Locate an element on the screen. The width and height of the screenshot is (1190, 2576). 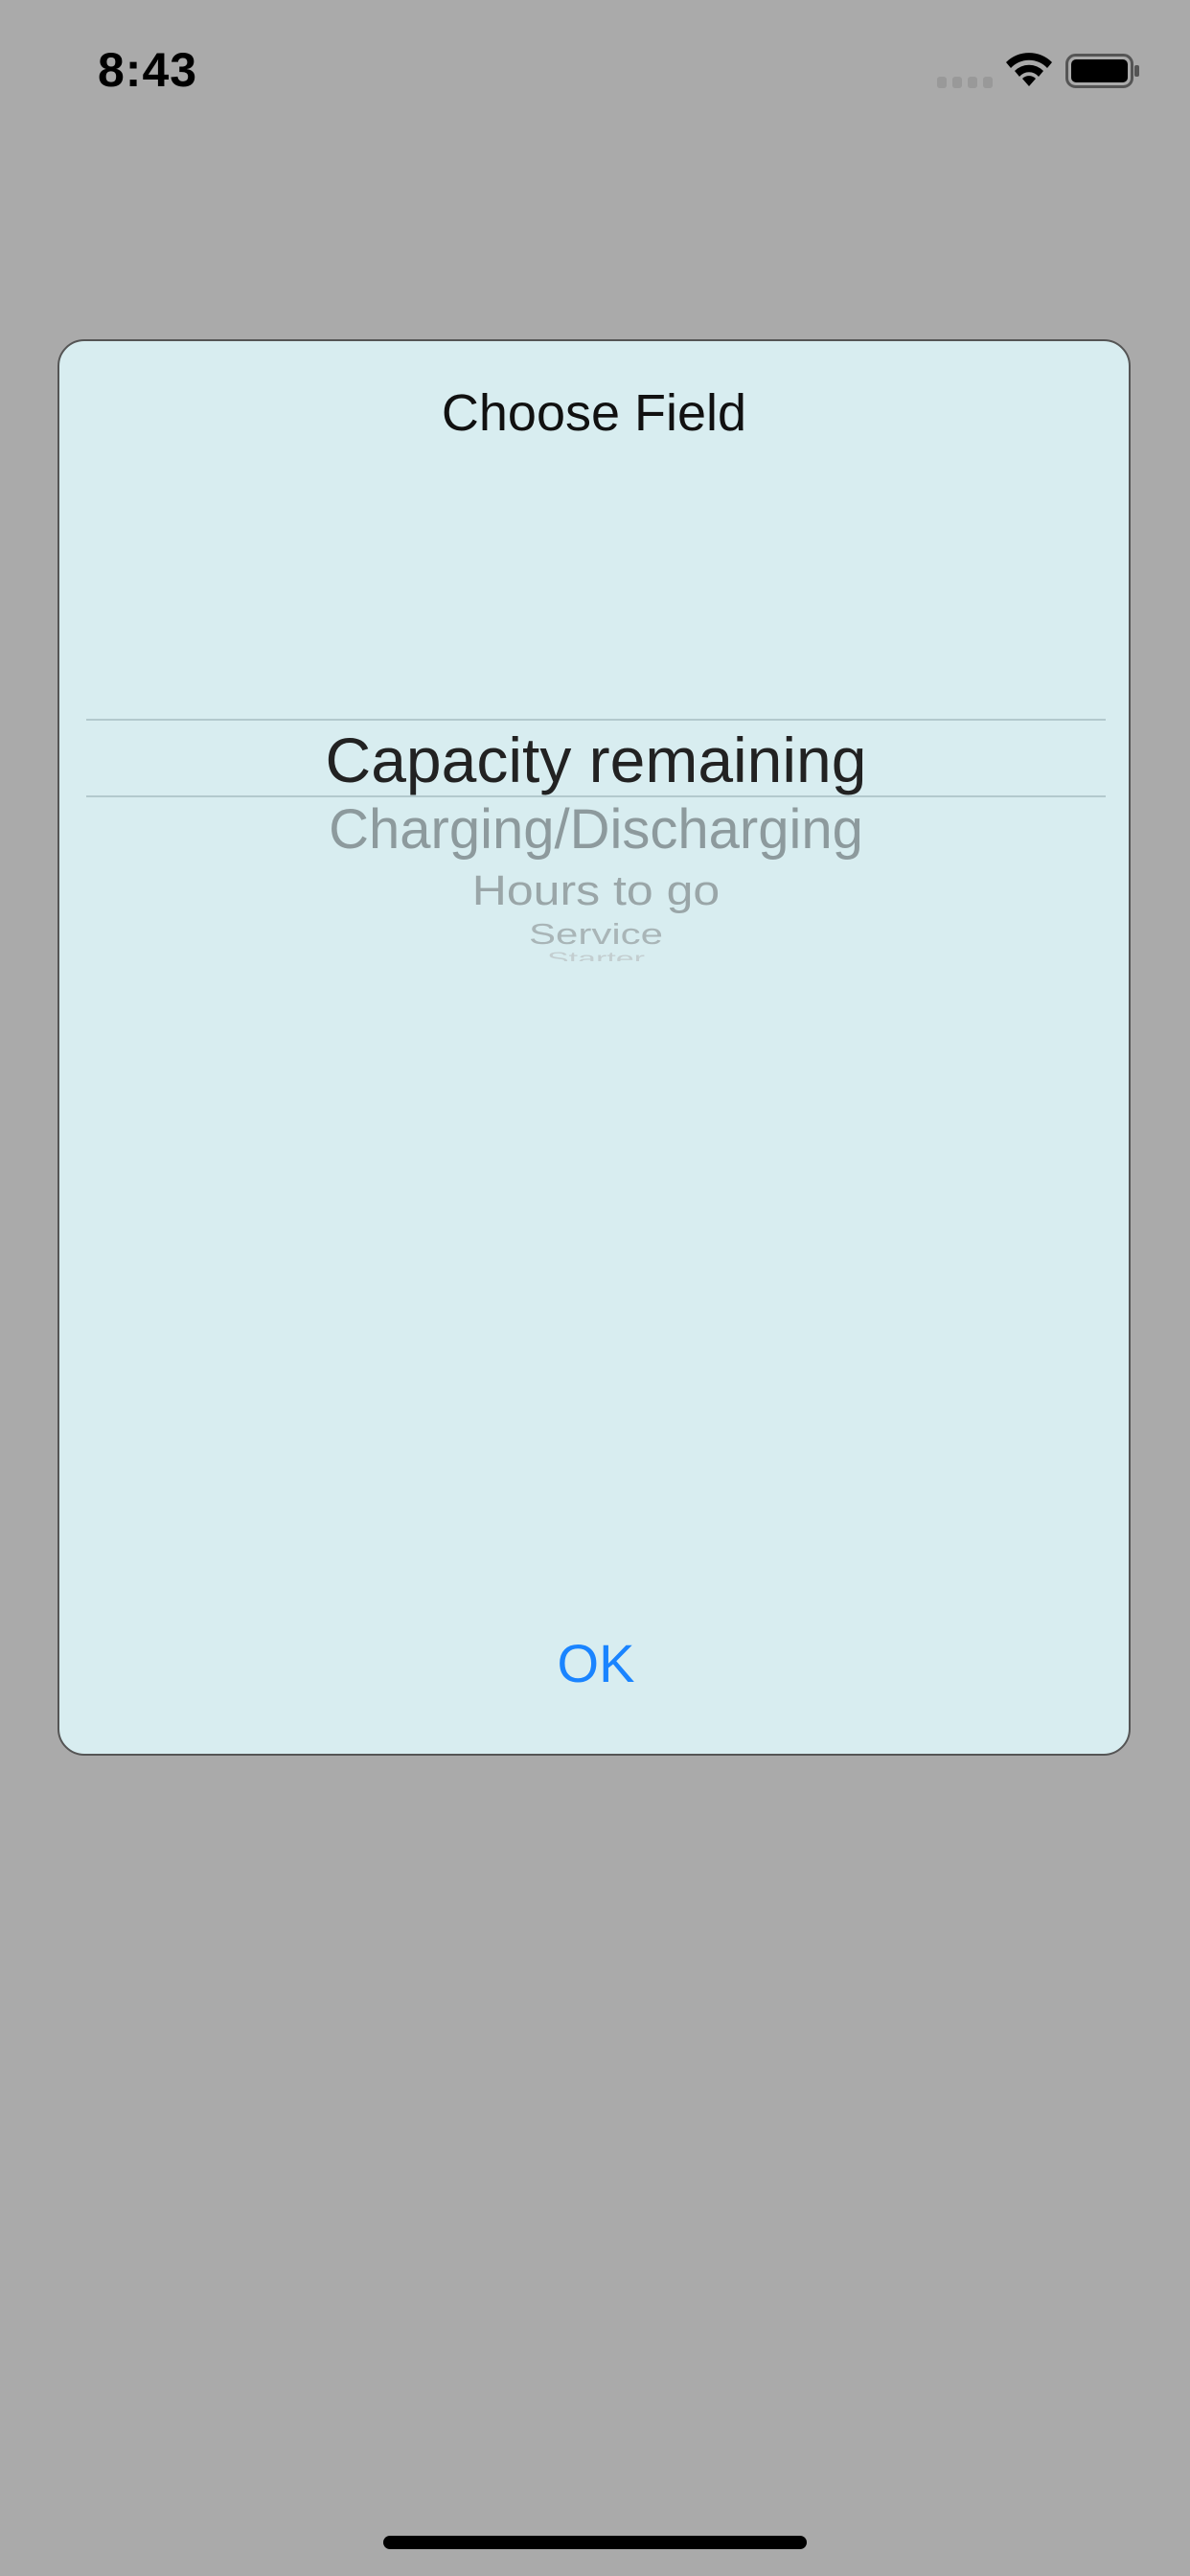
picker-selection-top-line is located at coordinates (596, 720).